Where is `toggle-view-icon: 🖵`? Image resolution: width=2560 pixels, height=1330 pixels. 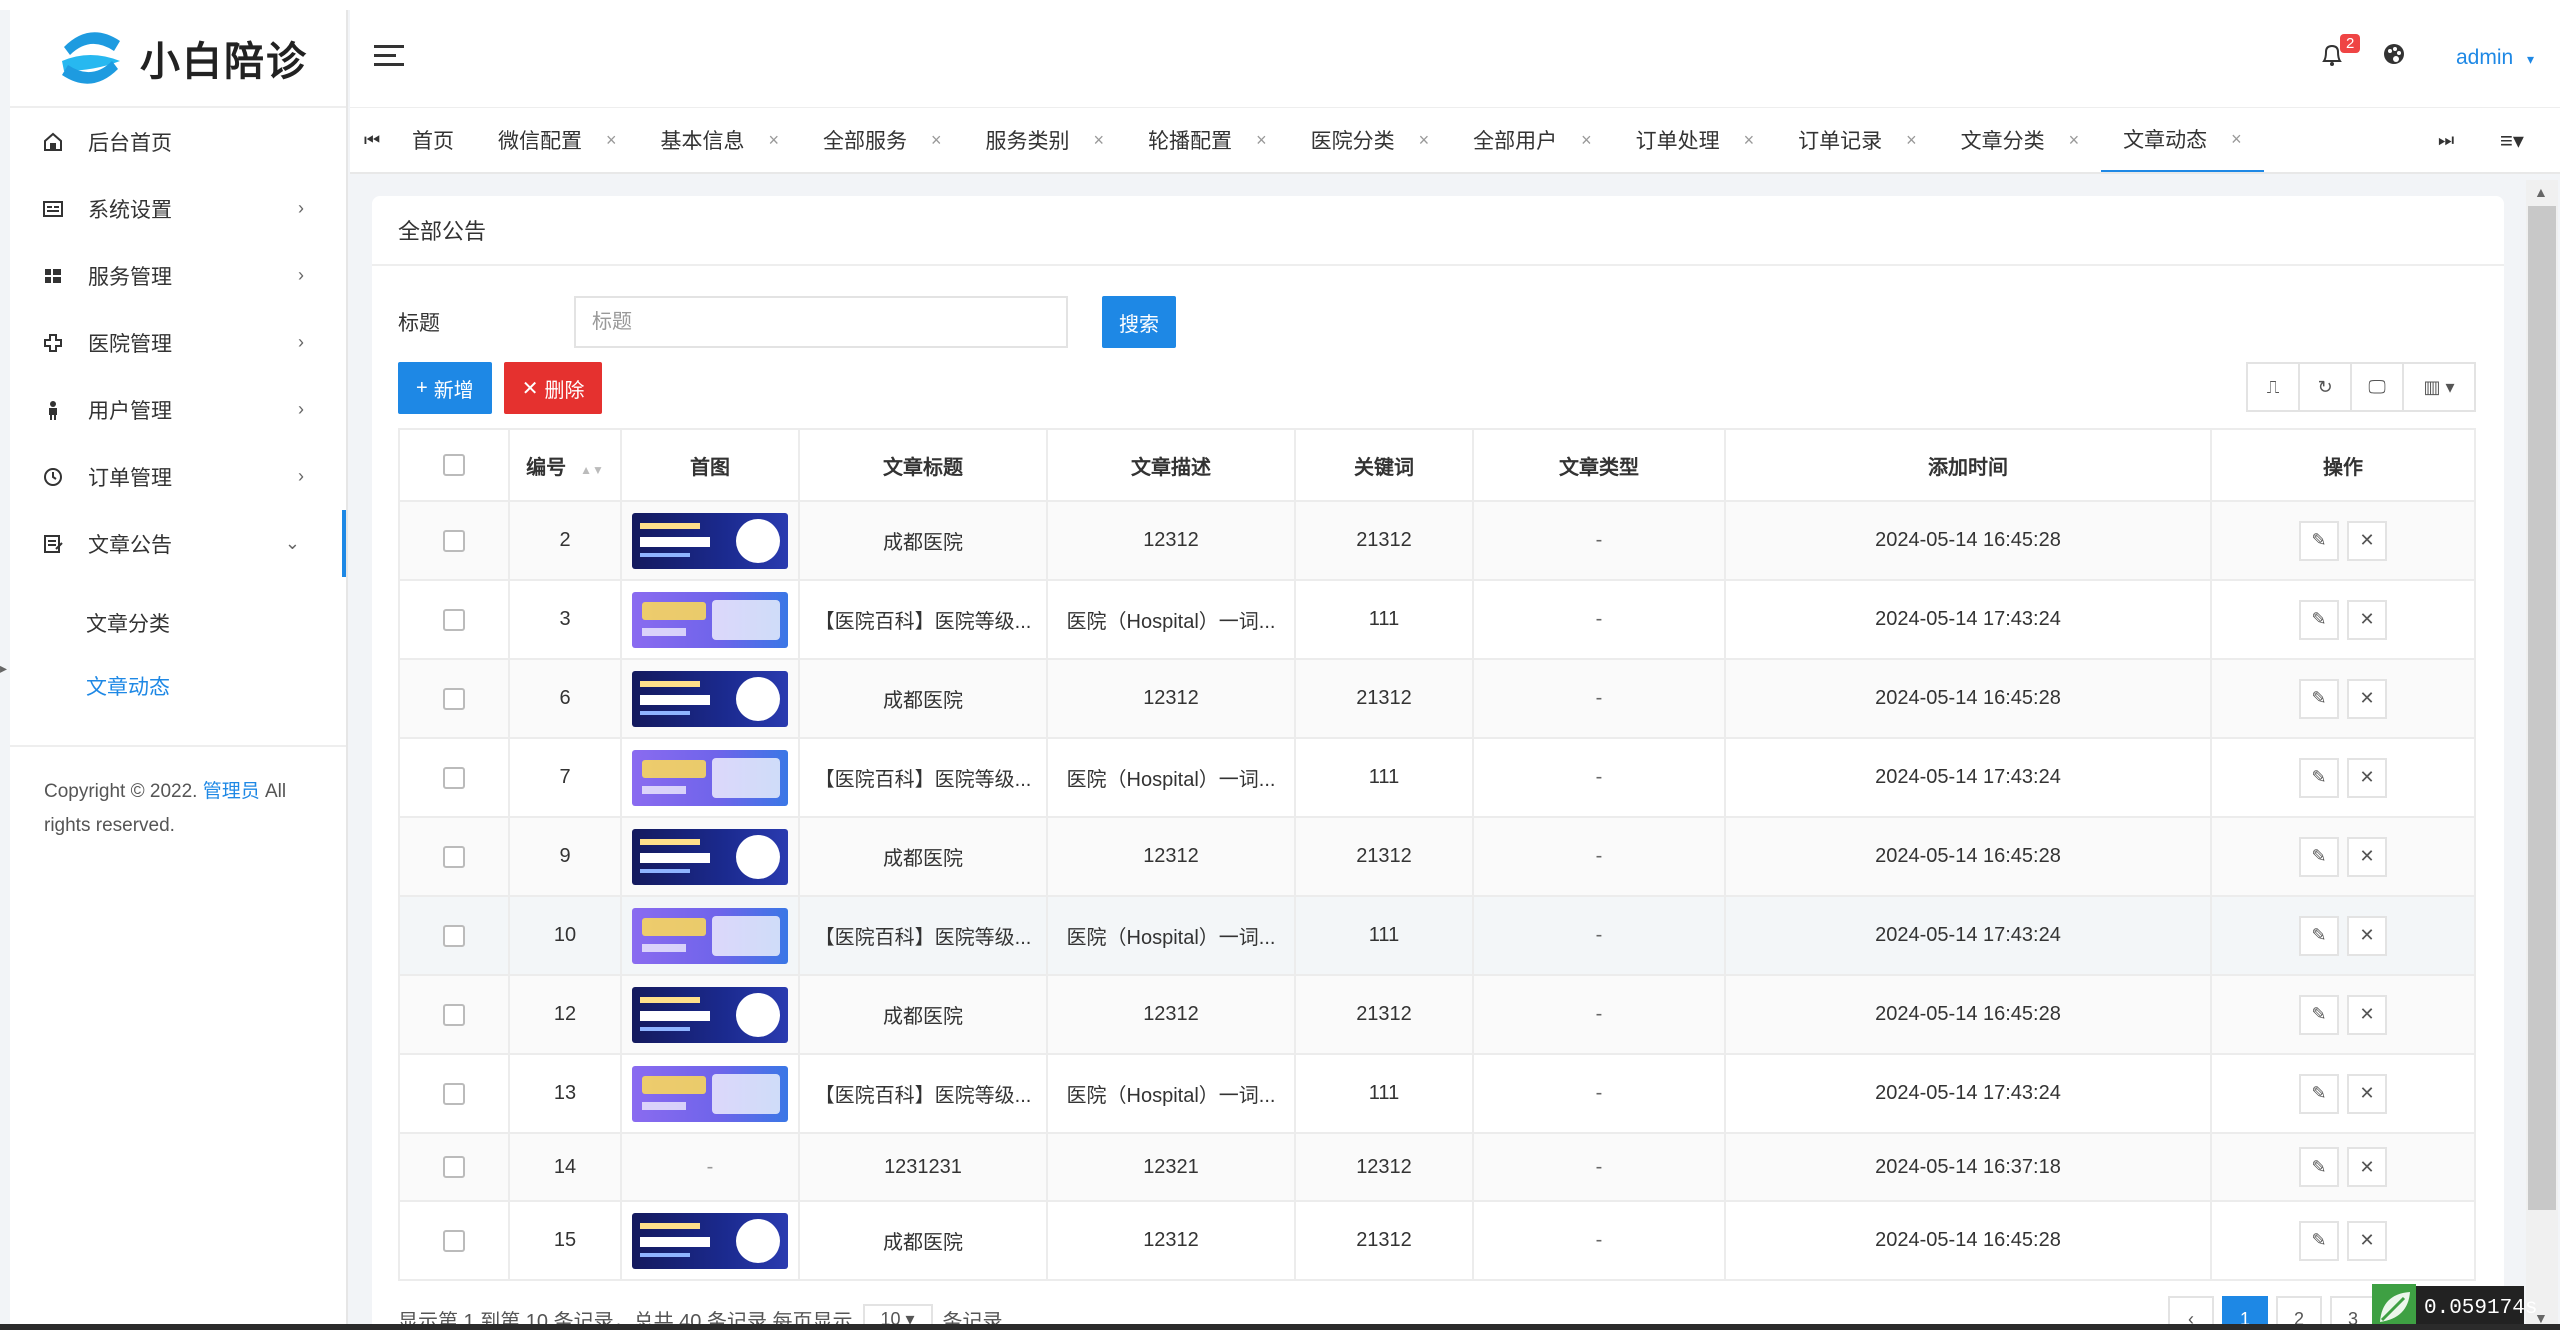 toggle-view-icon: 🖵 is located at coordinates (2378, 387).